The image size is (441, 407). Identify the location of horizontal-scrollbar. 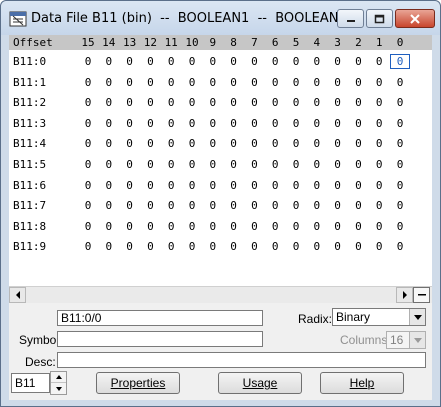
(220, 294).